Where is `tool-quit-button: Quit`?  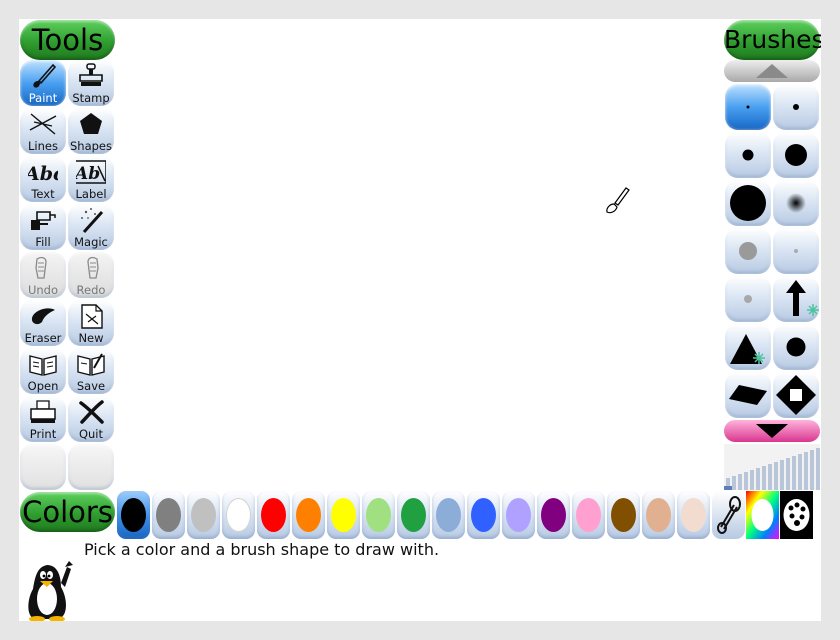
tool-quit-button: Quit is located at coordinates (91, 419).